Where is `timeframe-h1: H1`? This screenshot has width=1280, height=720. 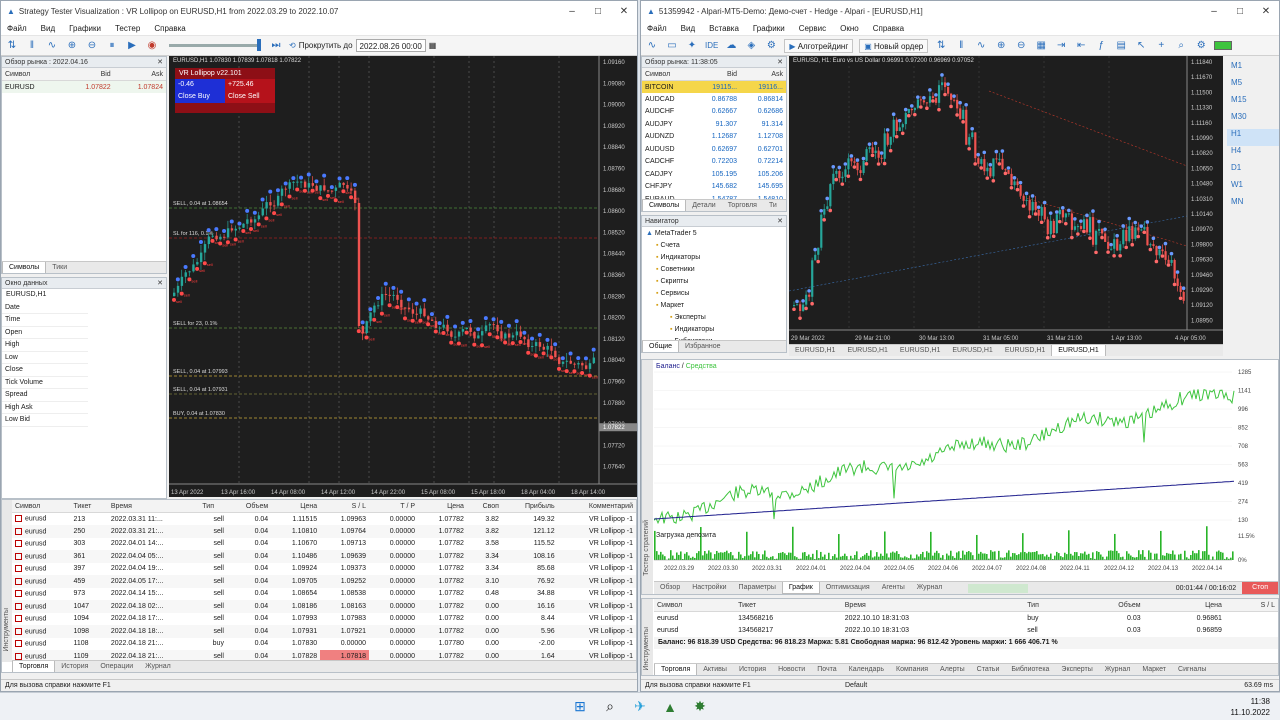 timeframe-h1: H1 is located at coordinates (1253, 137).